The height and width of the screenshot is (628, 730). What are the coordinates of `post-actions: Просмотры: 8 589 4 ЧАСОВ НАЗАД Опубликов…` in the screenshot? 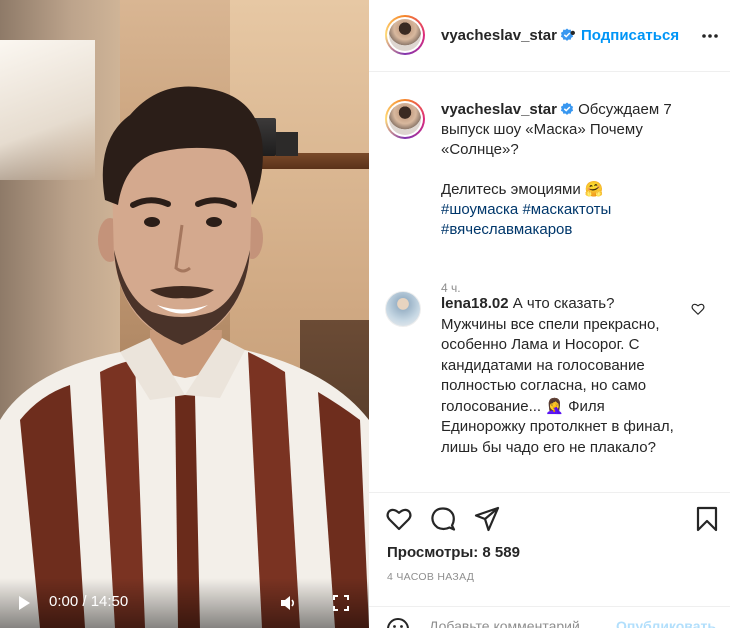 It's located at (549, 560).